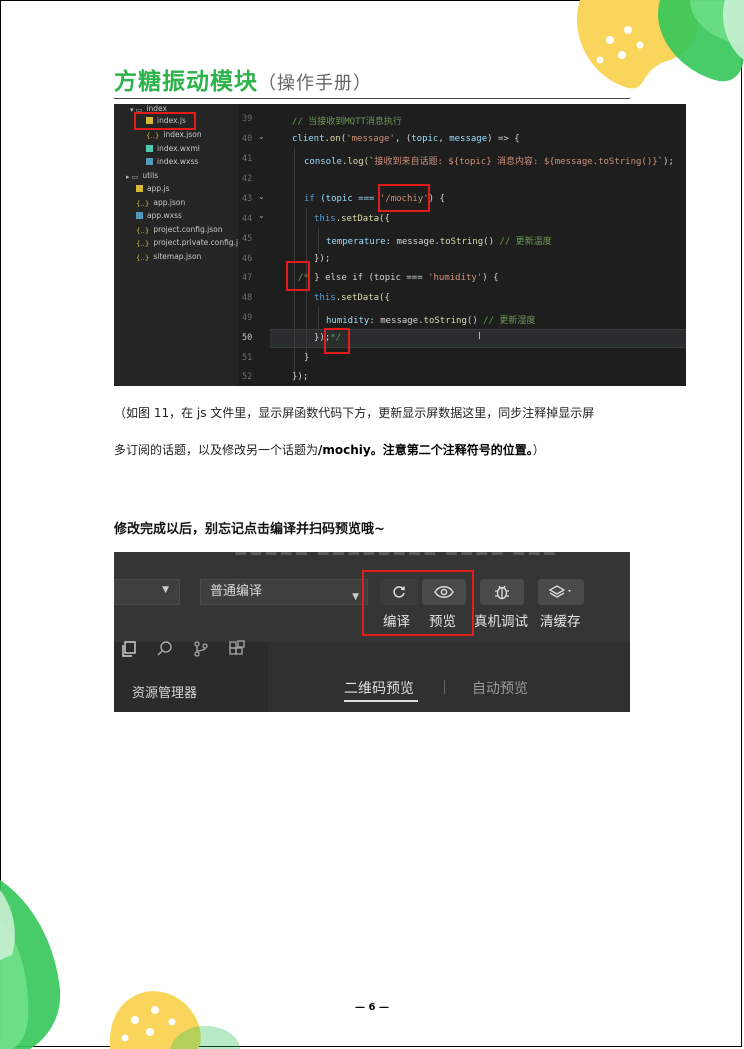 The image size is (744, 1049). Describe the element at coordinates (247, 139) in the screenshot. I see `line-number: 40` at that location.